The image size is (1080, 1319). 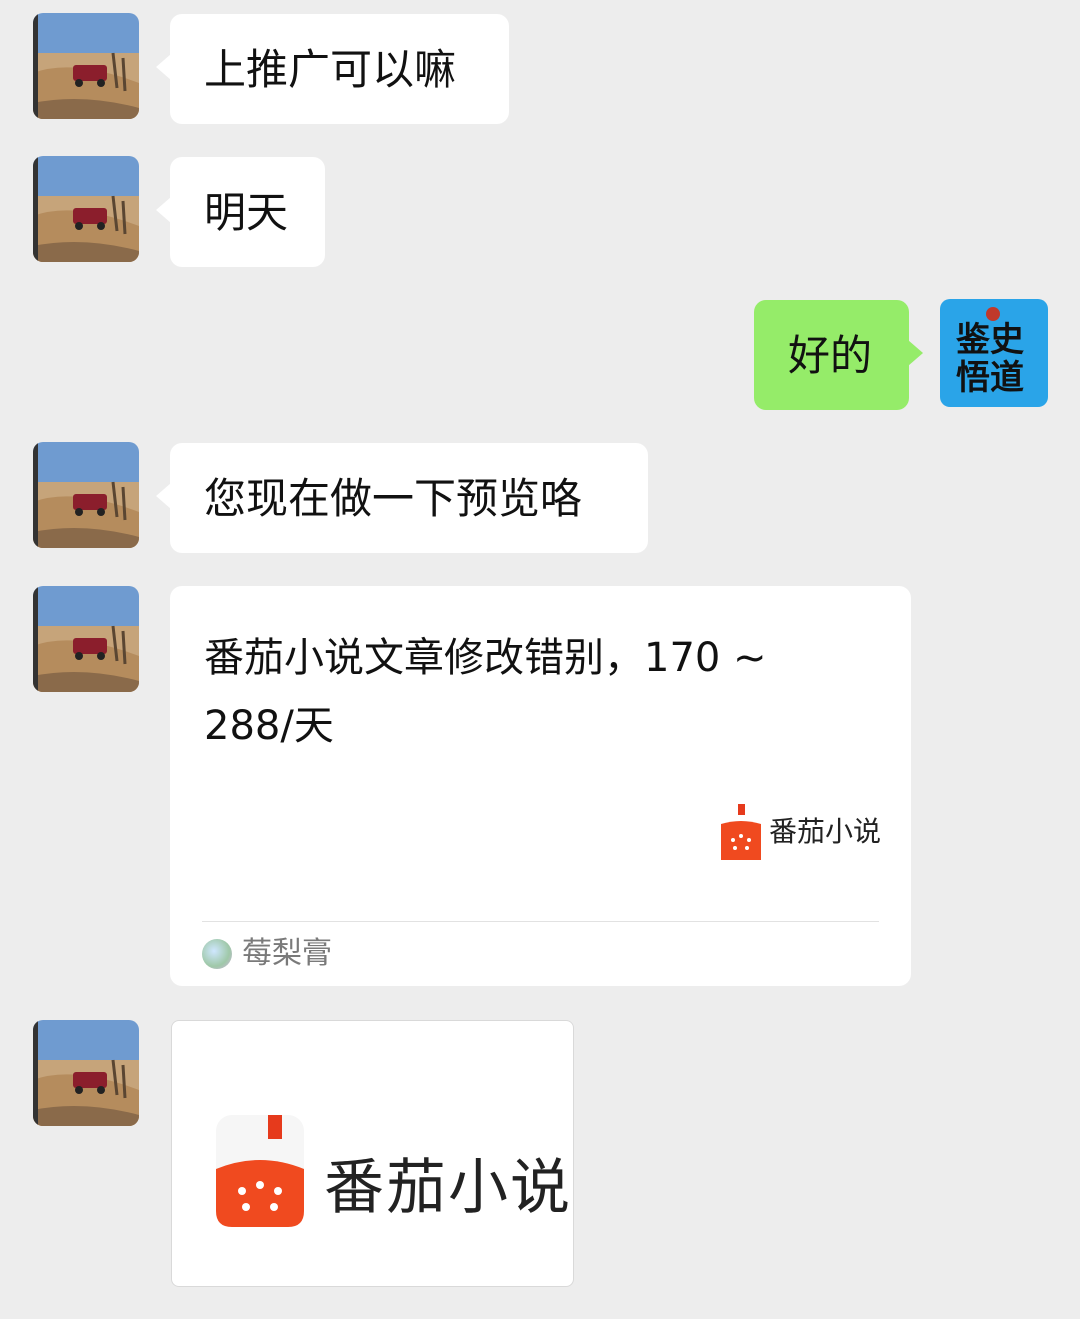 What do you see at coordinates (393, 498) in the screenshot?
I see `message-text: 您现在做一下预览咯` at bounding box center [393, 498].